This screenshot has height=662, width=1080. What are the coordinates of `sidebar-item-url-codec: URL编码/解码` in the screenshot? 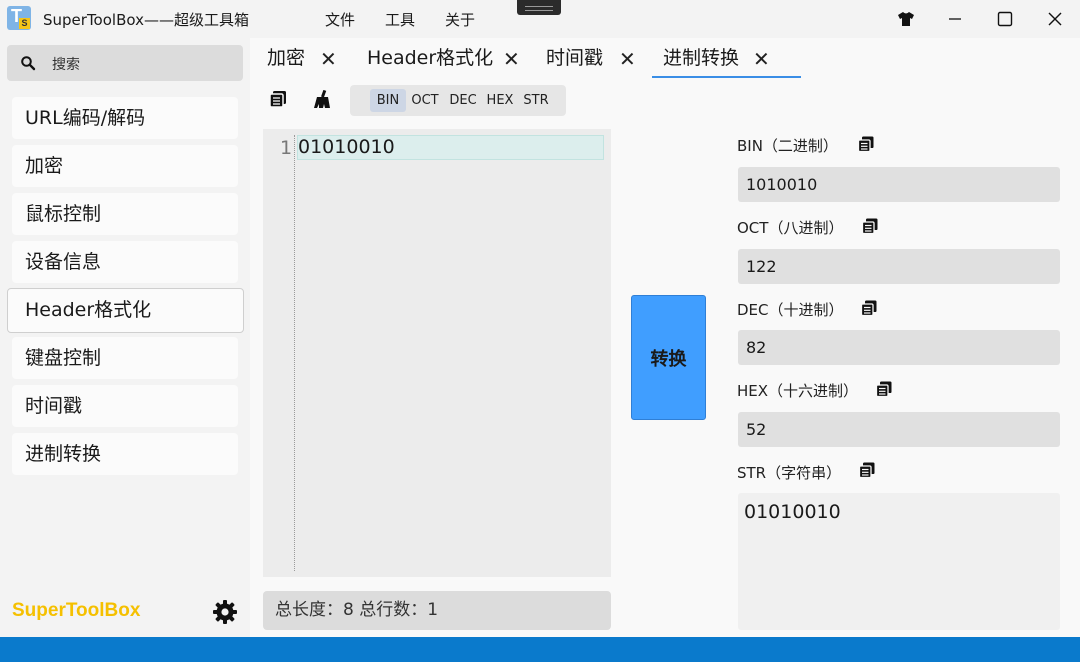 It's located at (125, 118).